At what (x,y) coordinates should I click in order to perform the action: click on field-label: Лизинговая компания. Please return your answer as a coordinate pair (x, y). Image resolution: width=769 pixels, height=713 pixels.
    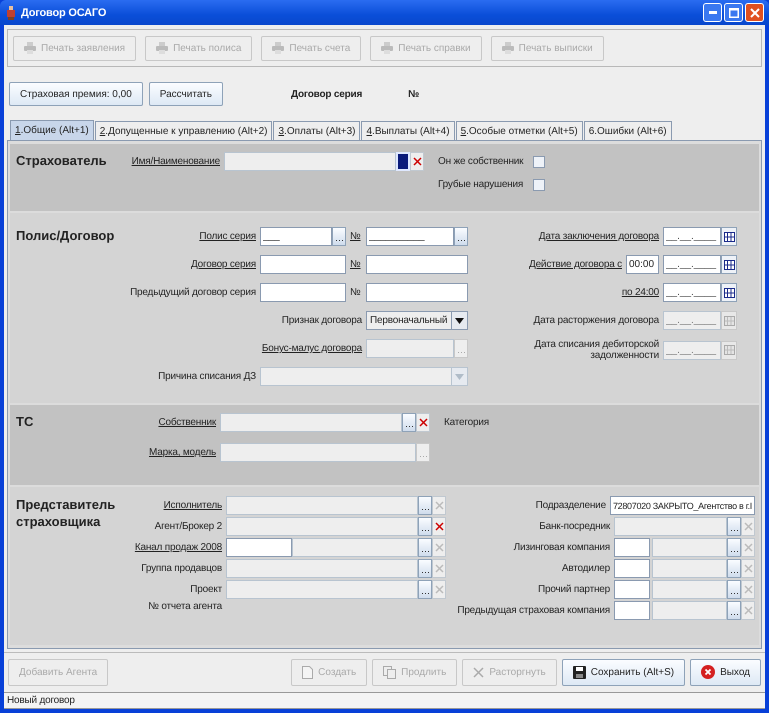
    Looking at the image, I should click on (562, 547).